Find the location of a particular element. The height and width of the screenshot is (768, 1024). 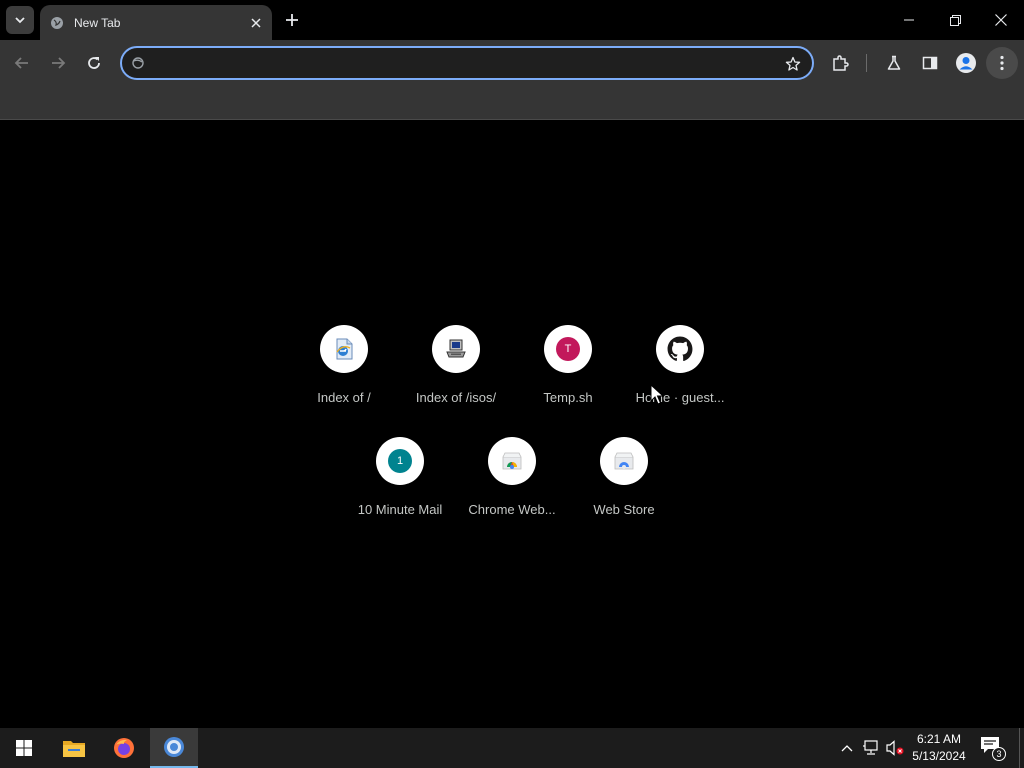

ie-page-icon is located at coordinates (344, 349).